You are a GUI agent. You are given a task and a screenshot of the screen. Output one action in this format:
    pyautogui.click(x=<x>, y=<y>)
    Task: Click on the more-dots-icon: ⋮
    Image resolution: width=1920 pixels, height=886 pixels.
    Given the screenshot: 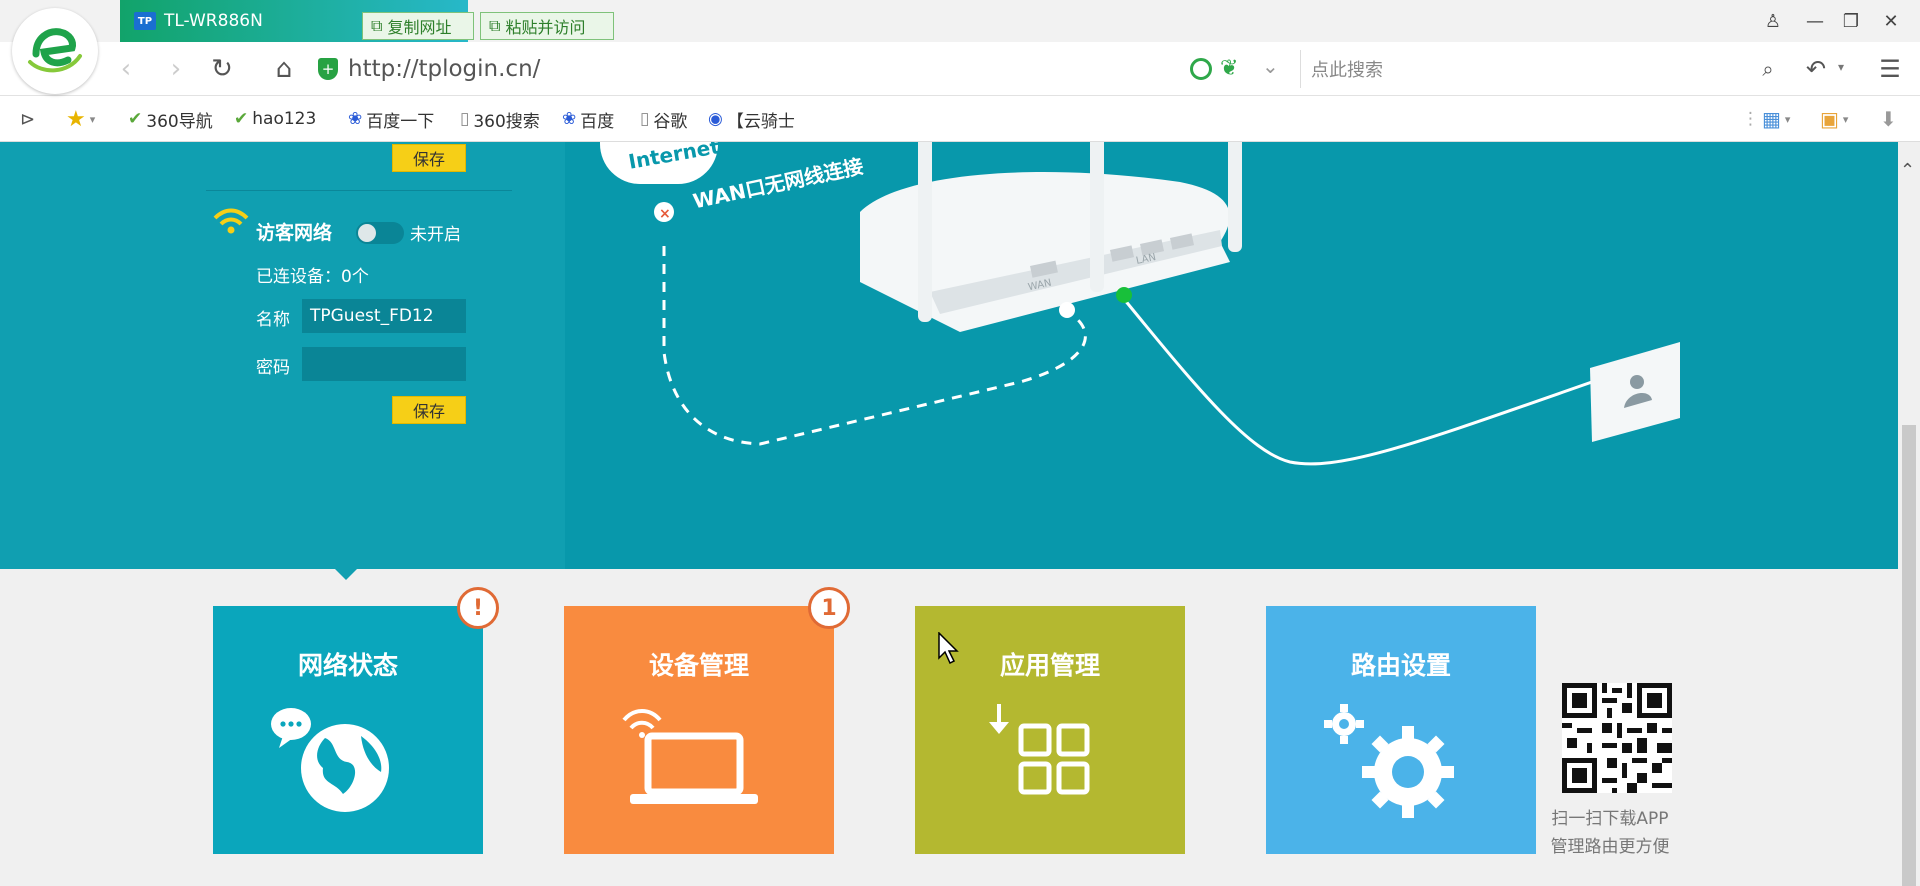 What is the action you would take?
    pyautogui.click(x=1750, y=119)
    